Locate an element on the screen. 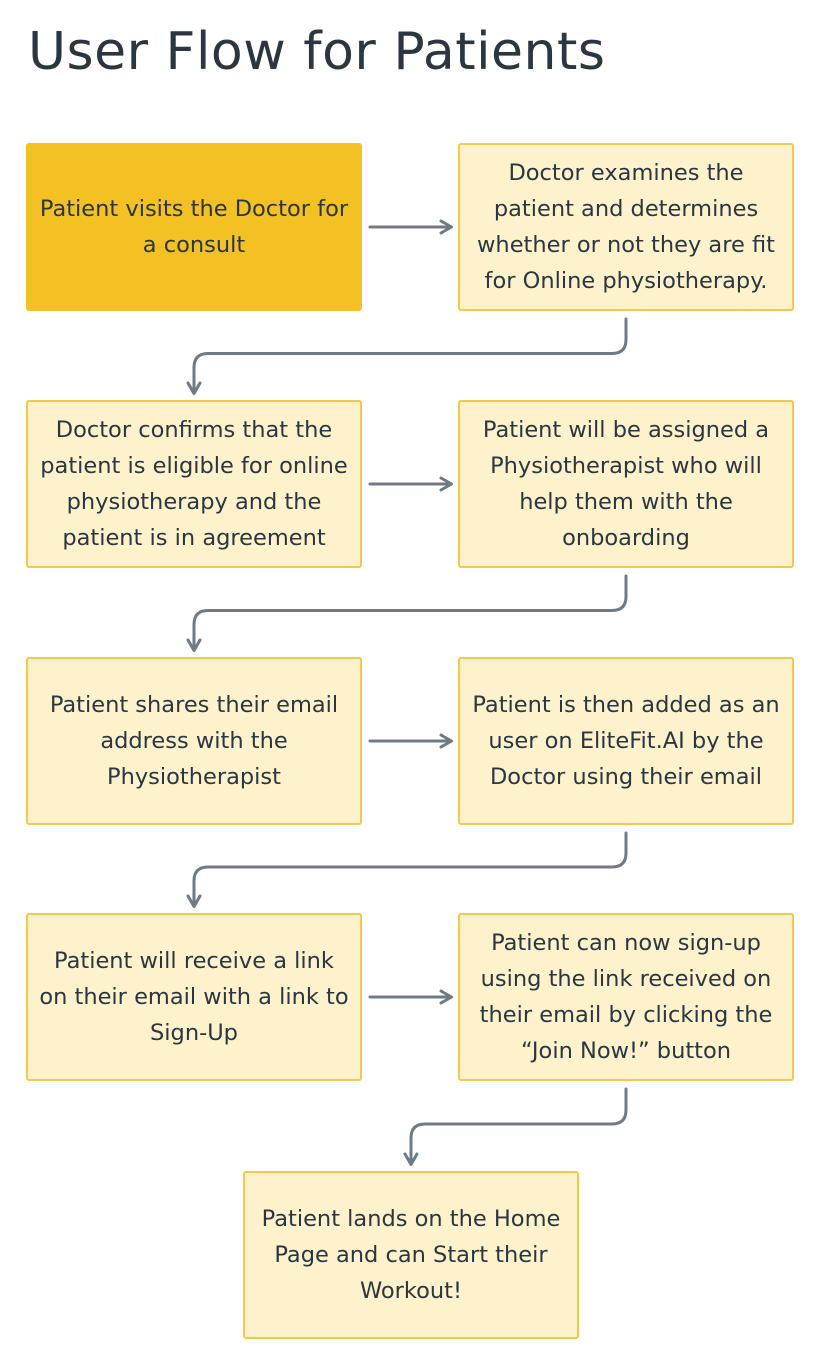  connector-add-user-to-receive-link is located at coordinates (407, 869).